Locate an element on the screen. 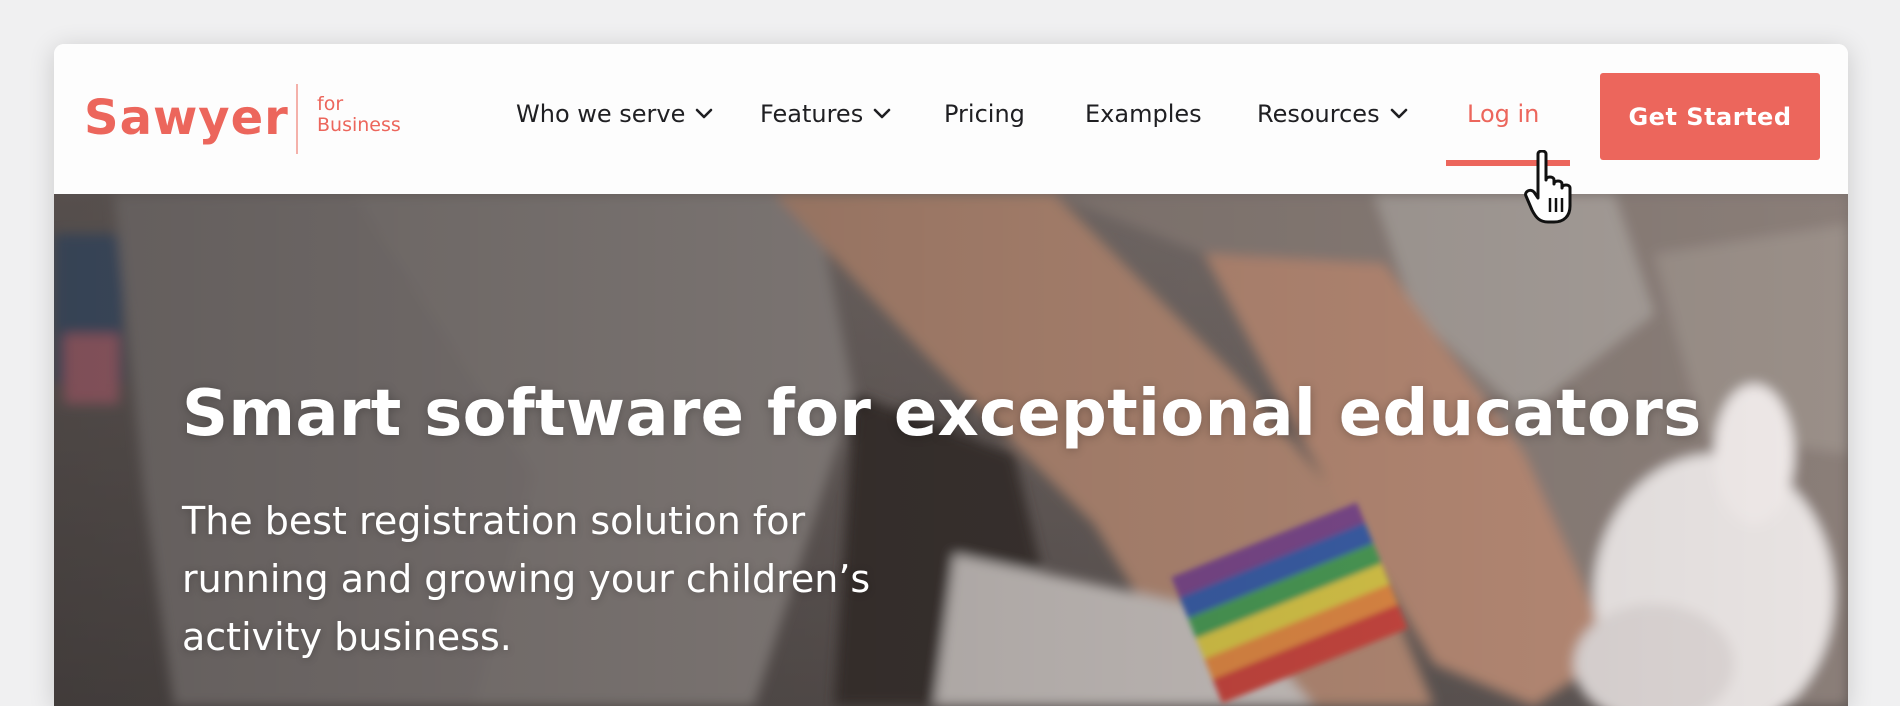 The width and height of the screenshot is (1900, 706). nav-who-we-serve-label: Who we serve is located at coordinates (601, 114).